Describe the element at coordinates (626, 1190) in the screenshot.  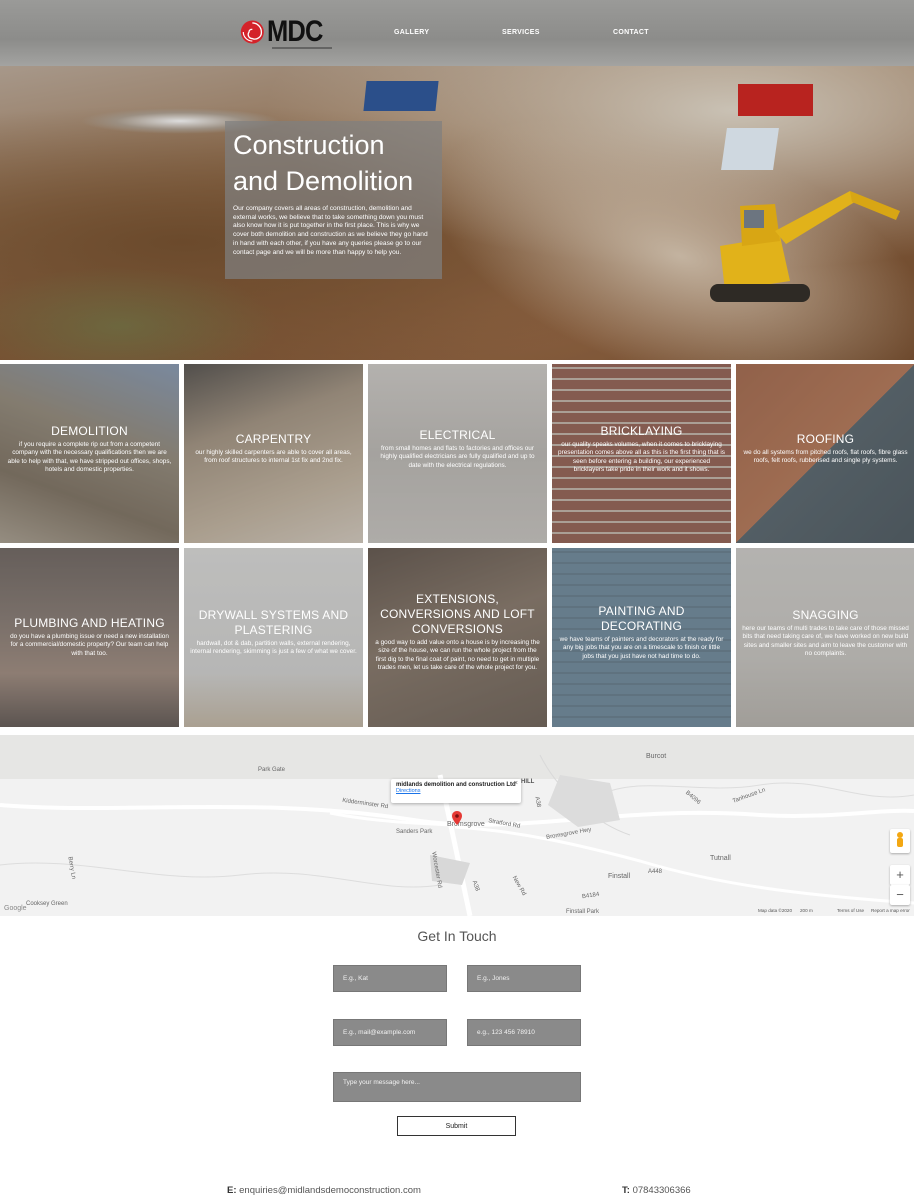
I see `phone-label: T:` at that location.